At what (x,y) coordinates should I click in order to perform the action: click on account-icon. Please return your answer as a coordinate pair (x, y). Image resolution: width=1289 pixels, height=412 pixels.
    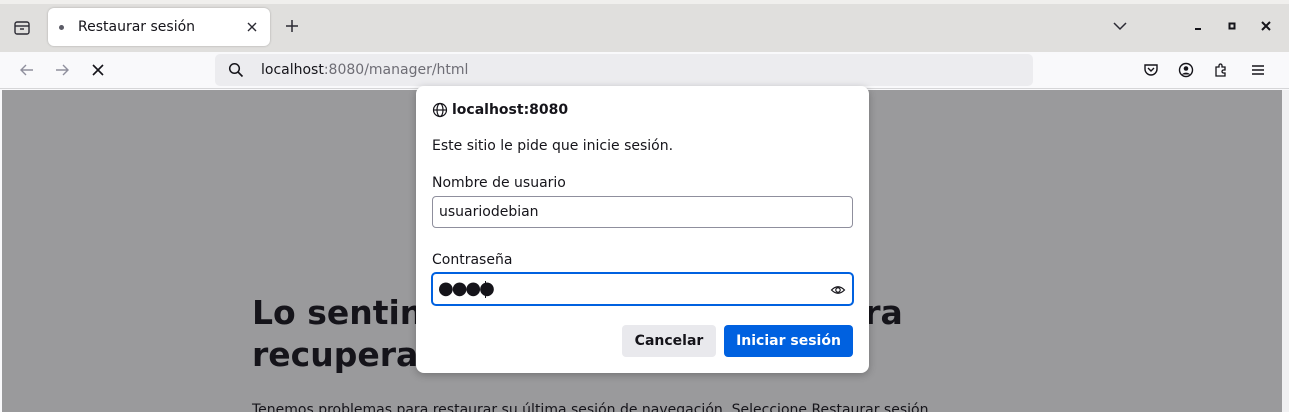
    Looking at the image, I should click on (1186, 70).